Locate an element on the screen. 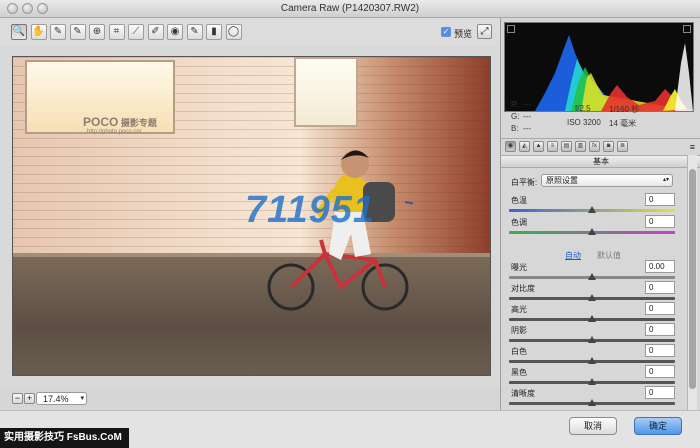  panel-tab-0: ◉ is located at coordinates (510, 146).